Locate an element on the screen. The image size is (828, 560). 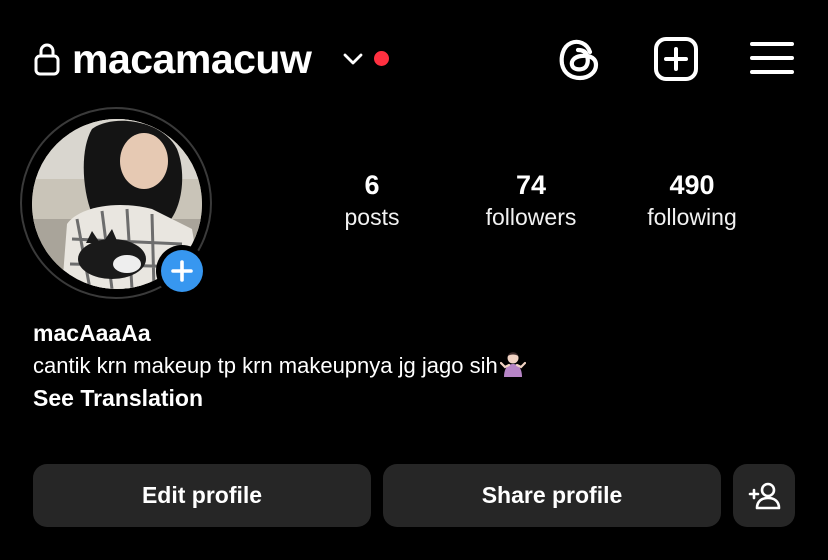
threads-icon is located at coordinates (579, 59).